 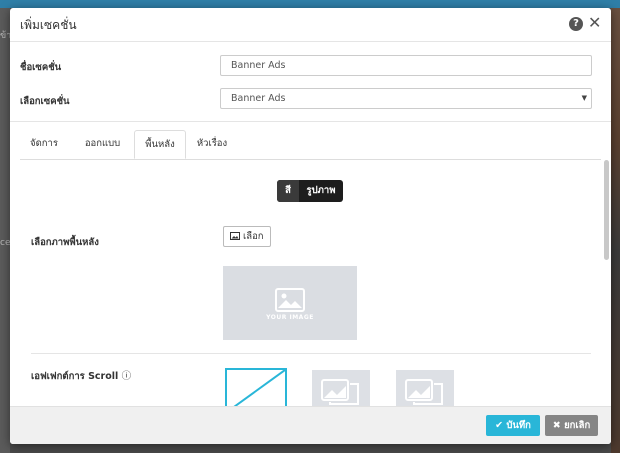 I want to click on background-header-bar, so click(x=310, y=4).